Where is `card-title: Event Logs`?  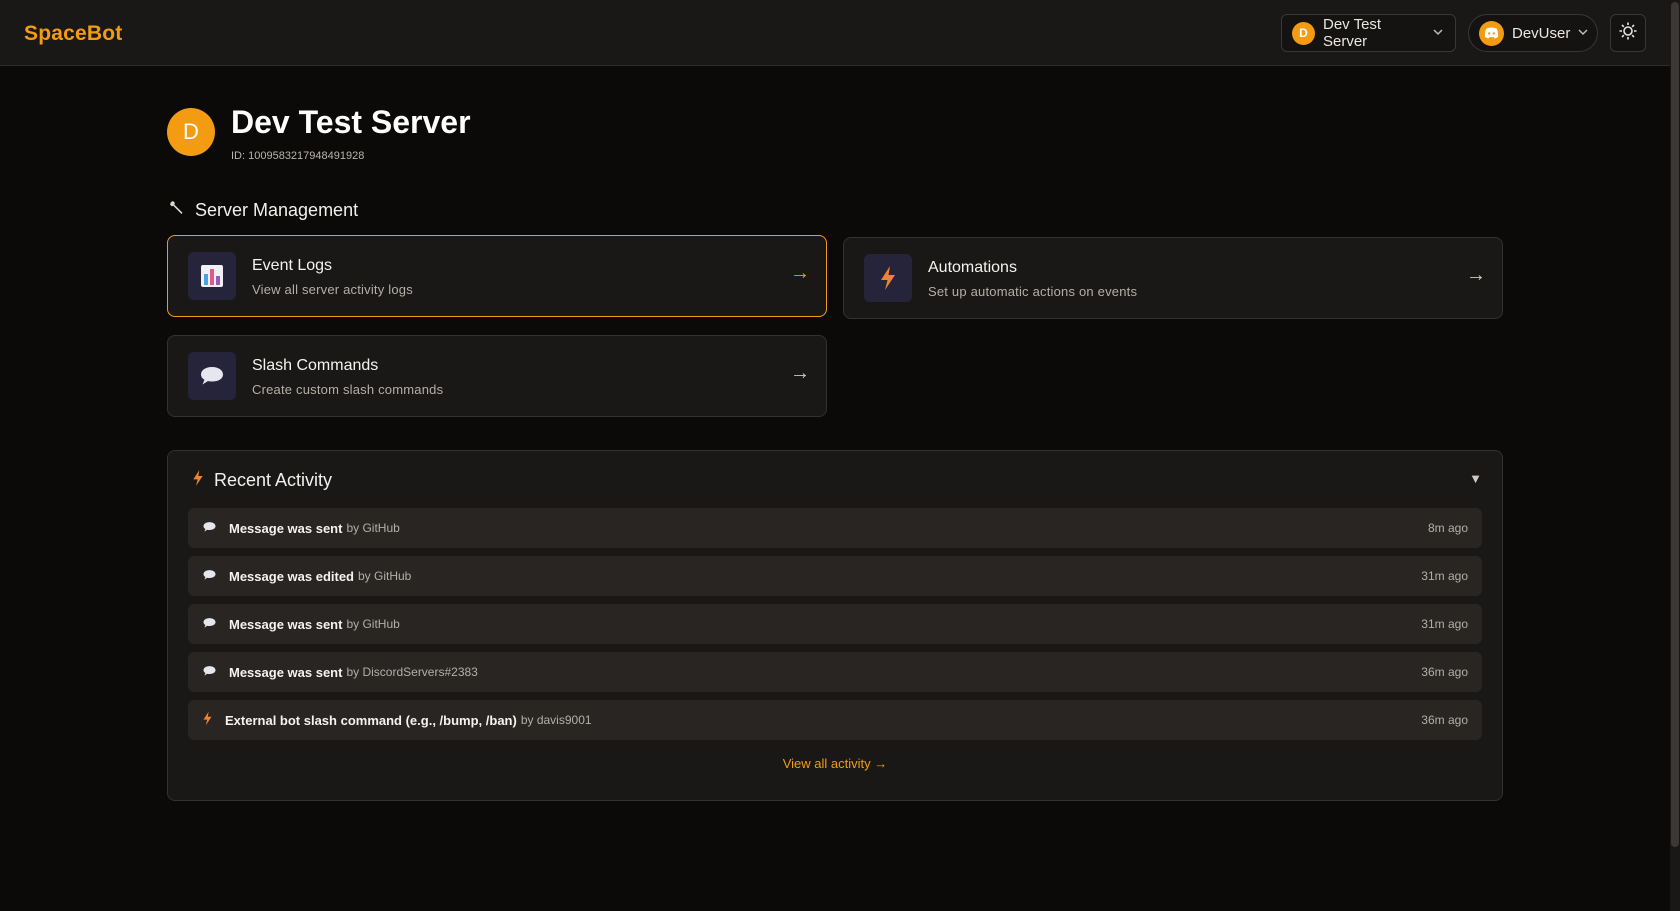 card-title: Event Logs is located at coordinates (292, 265).